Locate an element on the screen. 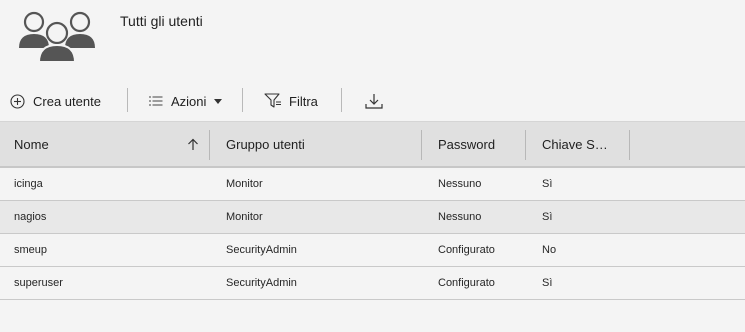 This screenshot has width=745, height=332. create-user-button: Crea utente is located at coordinates (55, 101).